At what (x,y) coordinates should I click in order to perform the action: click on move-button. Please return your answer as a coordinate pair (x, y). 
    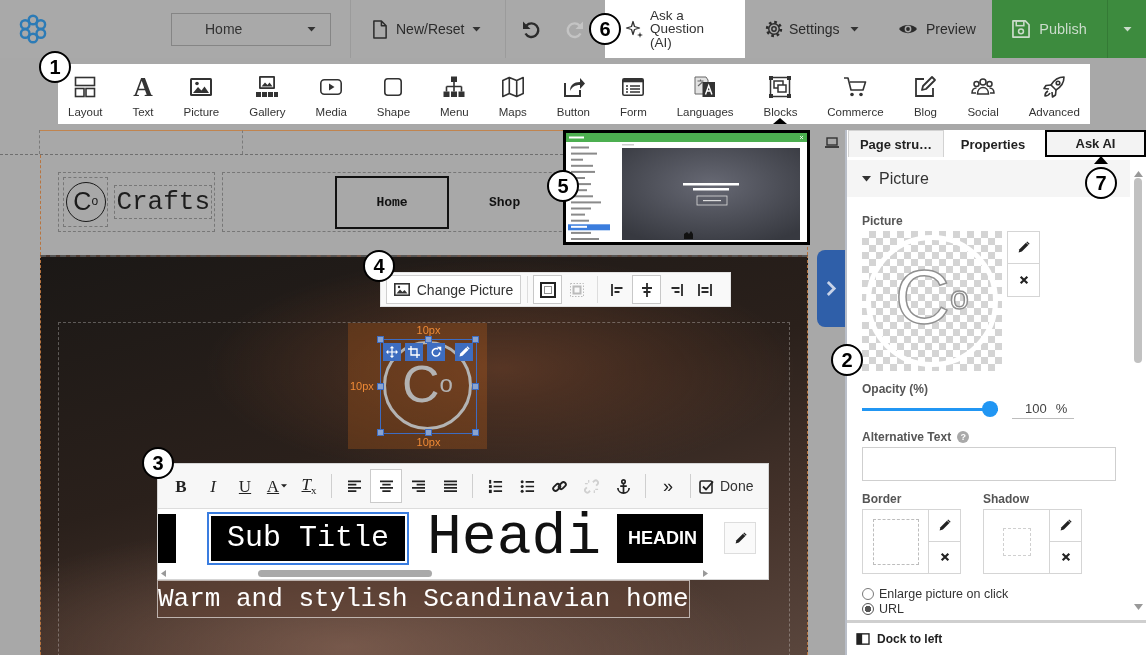
    Looking at the image, I should click on (392, 352).